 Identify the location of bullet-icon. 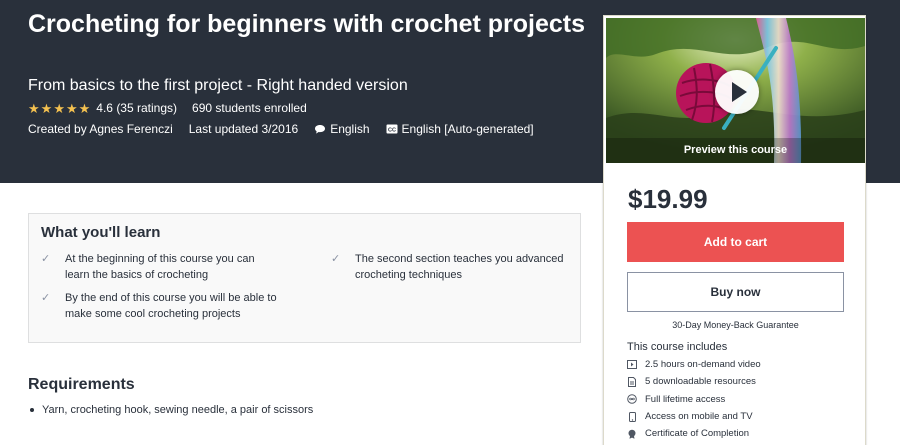
(32, 410).